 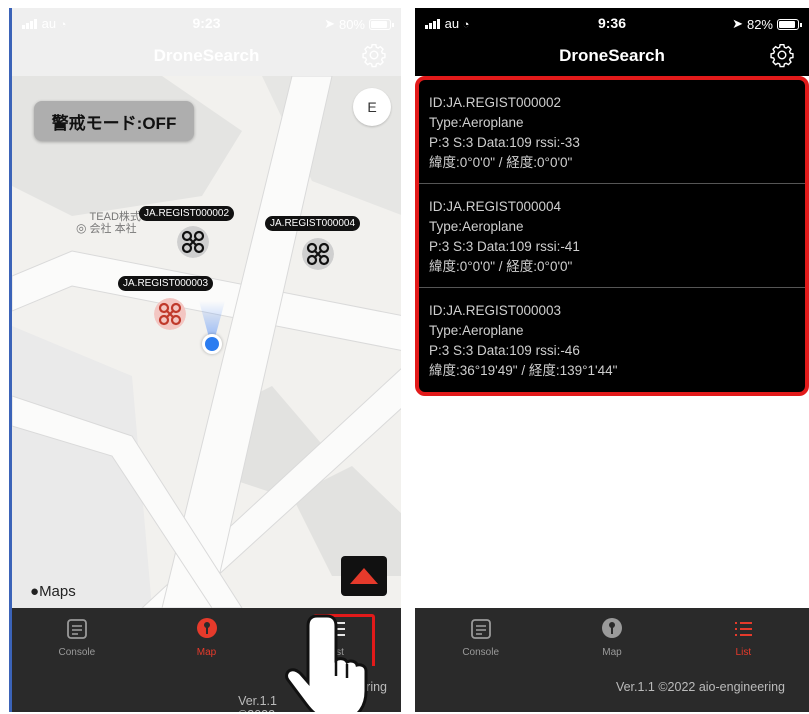 What do you see at coordinates (166, 283) in the screenshot?
I see `drone-label: JA.REGIST000003` at bounding box center [166, 283].